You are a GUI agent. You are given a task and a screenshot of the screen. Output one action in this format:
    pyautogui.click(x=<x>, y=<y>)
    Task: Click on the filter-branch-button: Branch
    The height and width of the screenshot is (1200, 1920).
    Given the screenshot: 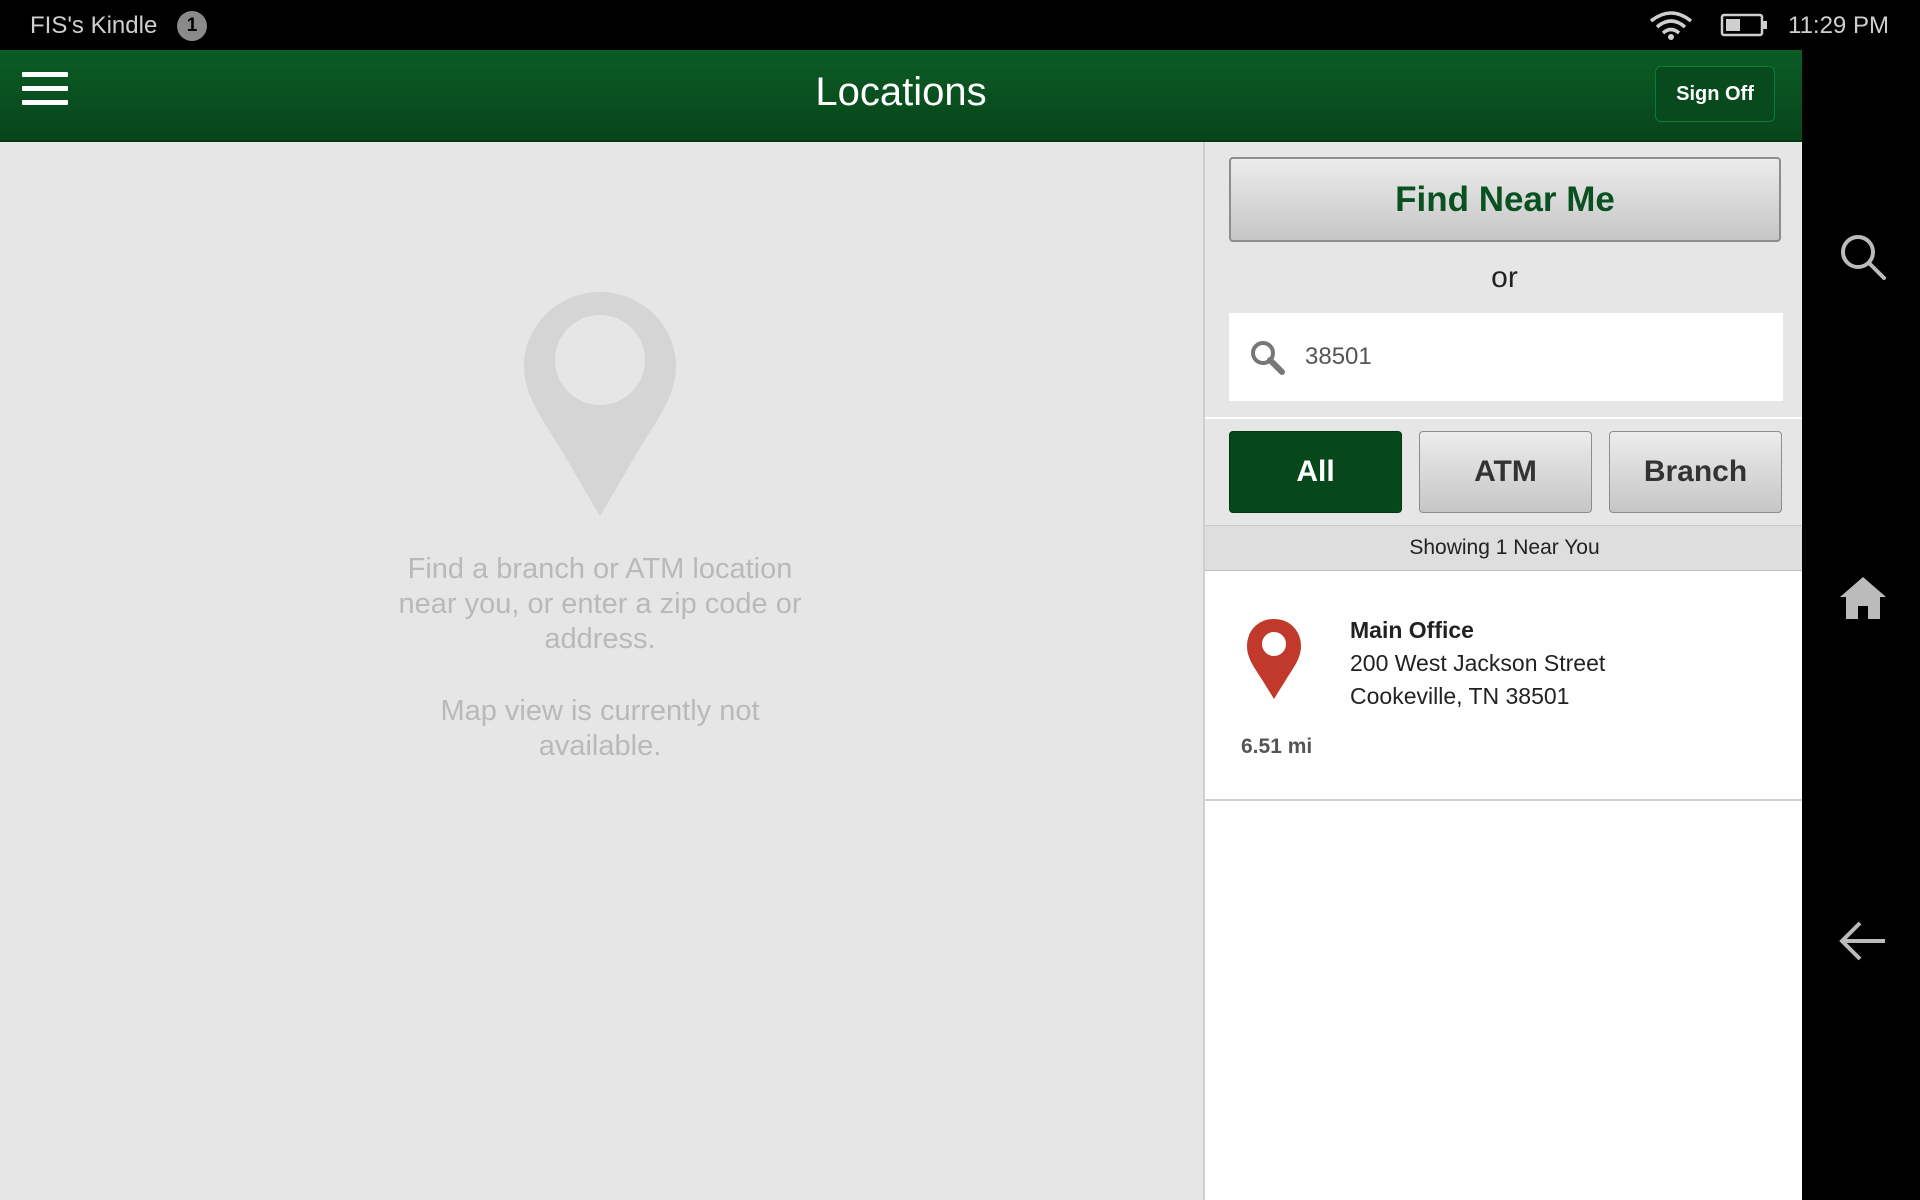 What is the action you would take?
    pyautogui.click(x=1695, y=472)
    